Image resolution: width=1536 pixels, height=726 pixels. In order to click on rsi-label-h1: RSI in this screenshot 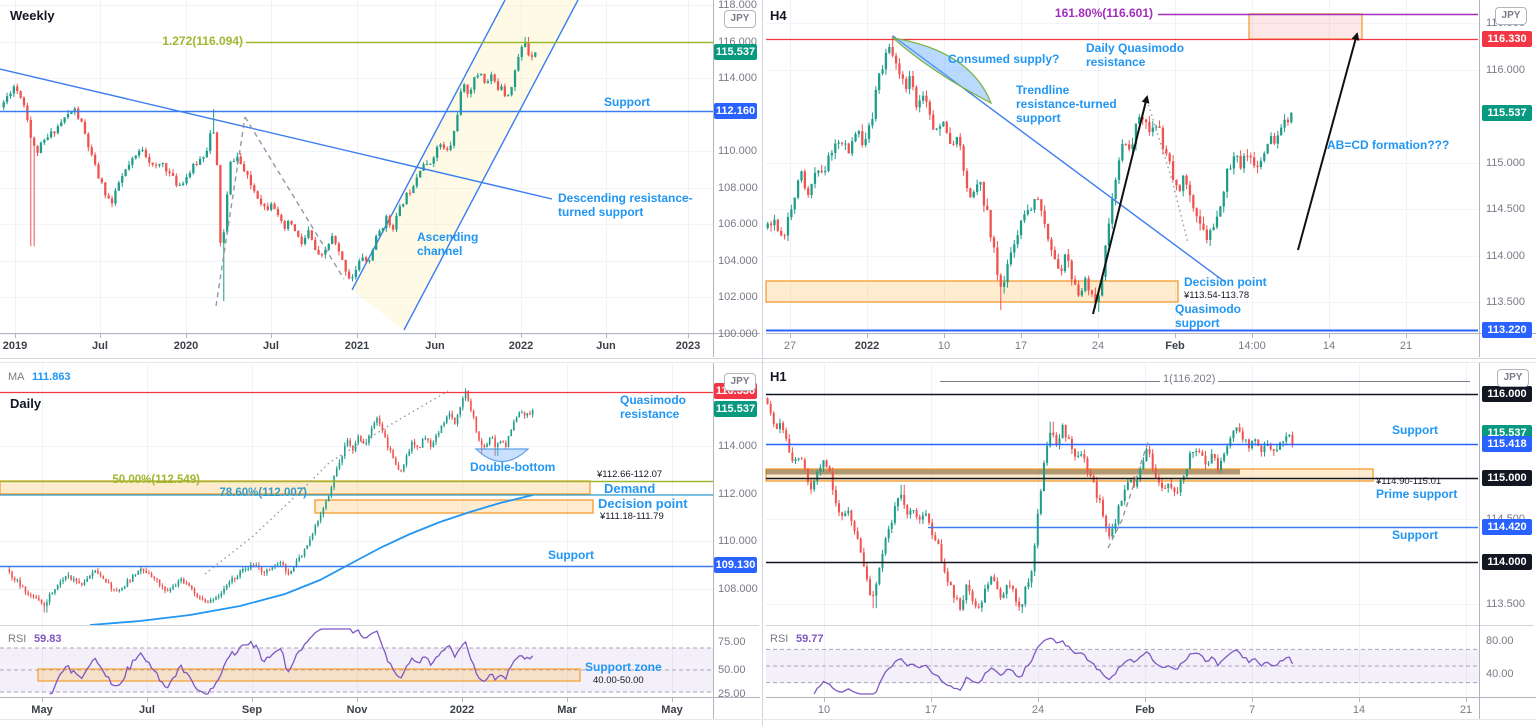, I will do `click(779, 639)`.